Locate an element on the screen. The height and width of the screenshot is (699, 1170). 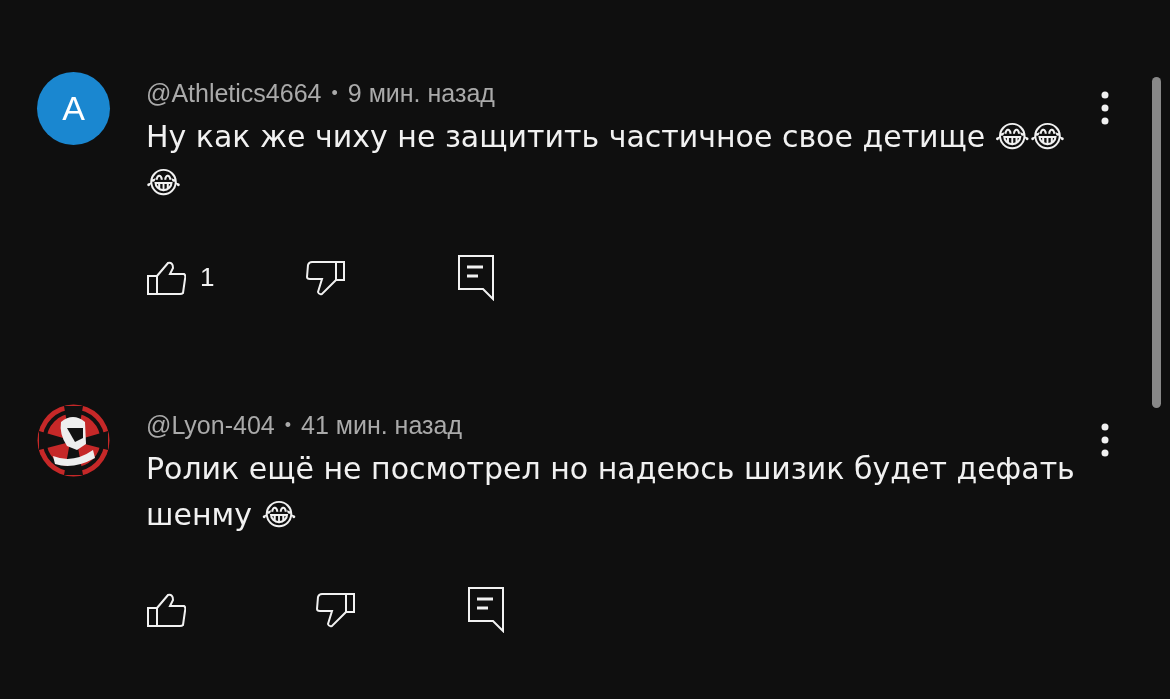
like-count: 1 is located at coordinates (207, 277).